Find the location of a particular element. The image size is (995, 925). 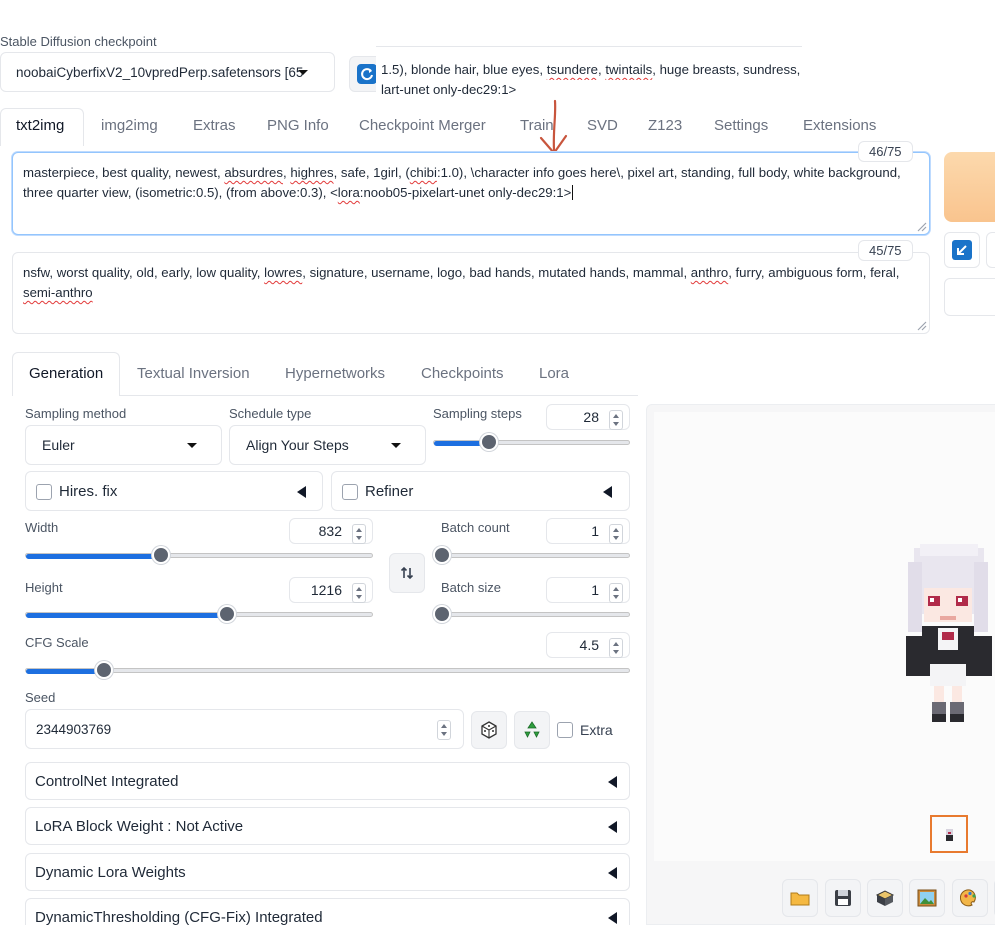

schedule-type-dropdown: Align Your Steps is located at coordinates (327, 445).